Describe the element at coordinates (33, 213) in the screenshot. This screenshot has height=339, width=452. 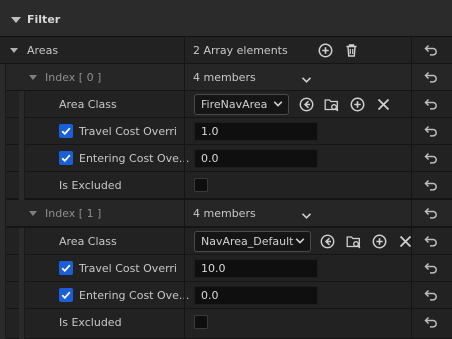
I see `index-1-expand-triangle-icon` at that location.